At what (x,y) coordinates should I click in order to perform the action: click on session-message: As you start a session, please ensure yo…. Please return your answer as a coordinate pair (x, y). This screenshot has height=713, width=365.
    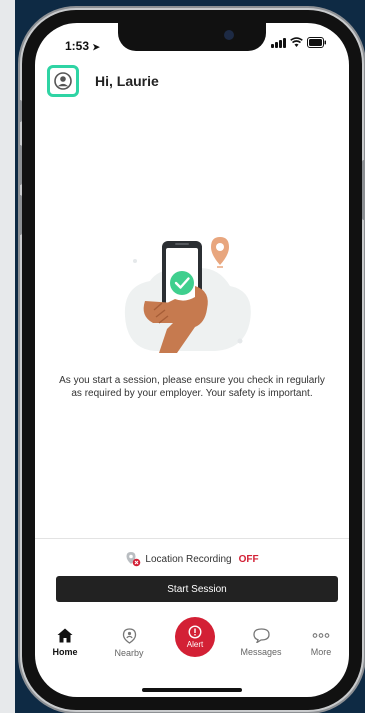
    Looking at the image, I should click on (192, 387).